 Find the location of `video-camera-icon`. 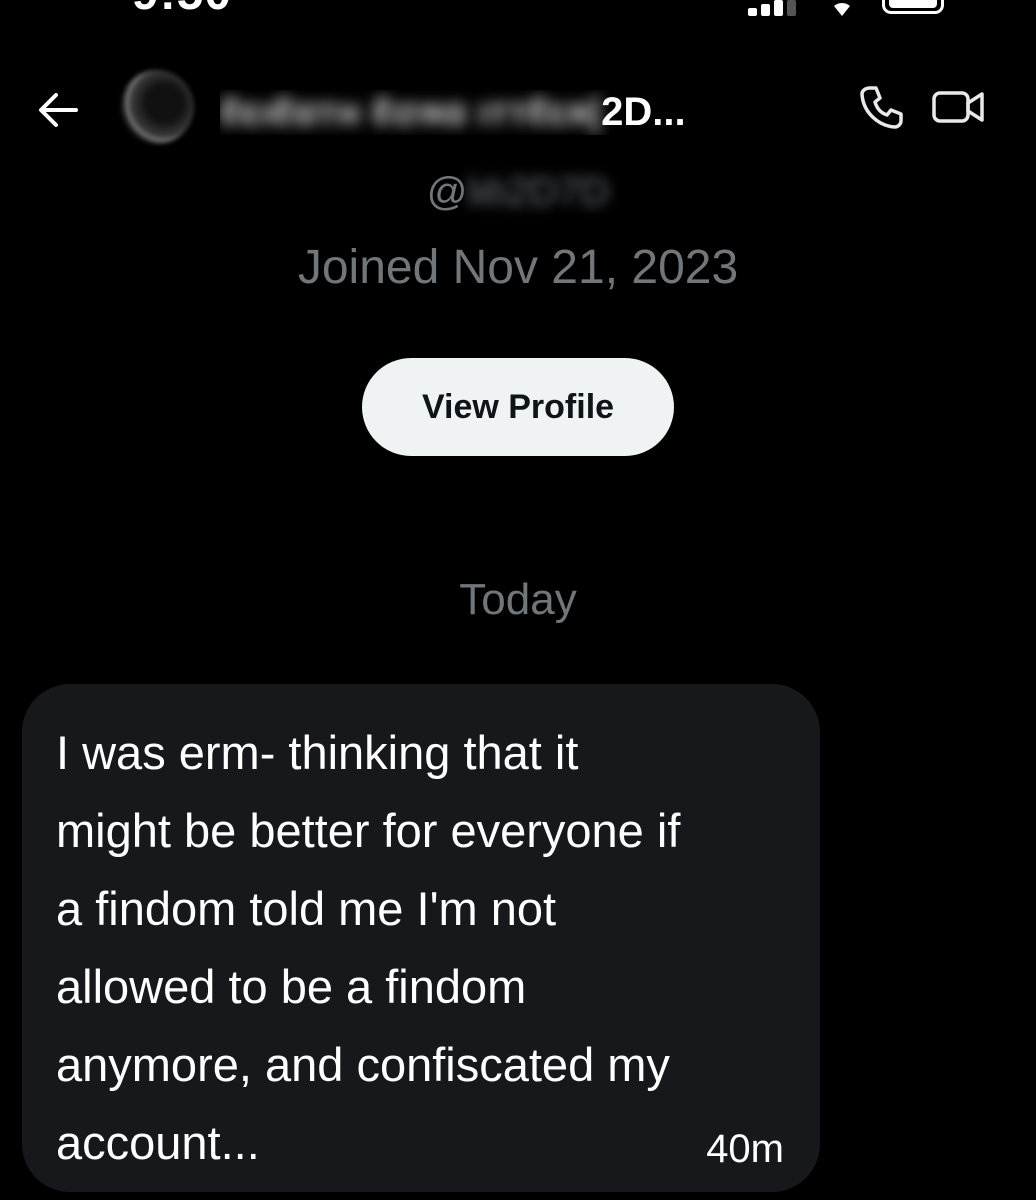

video-camera-icon is located at coordinates (958, 107).